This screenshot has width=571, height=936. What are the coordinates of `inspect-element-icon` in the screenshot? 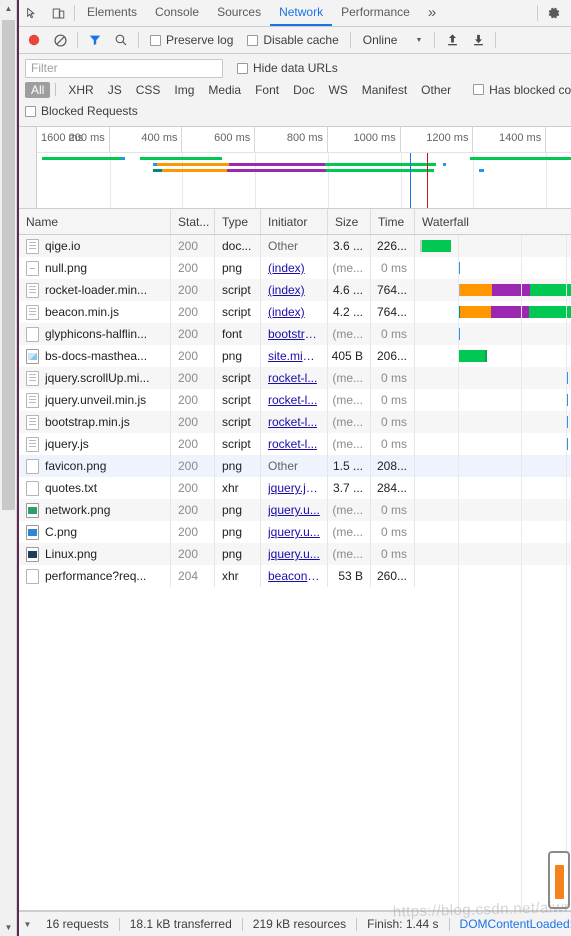 It's located at (32, 13).